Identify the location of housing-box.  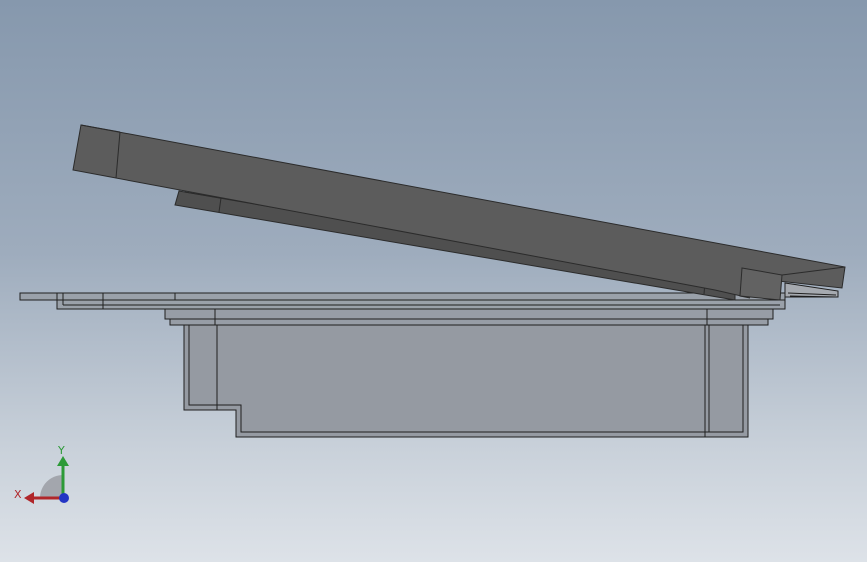
(466, 381).